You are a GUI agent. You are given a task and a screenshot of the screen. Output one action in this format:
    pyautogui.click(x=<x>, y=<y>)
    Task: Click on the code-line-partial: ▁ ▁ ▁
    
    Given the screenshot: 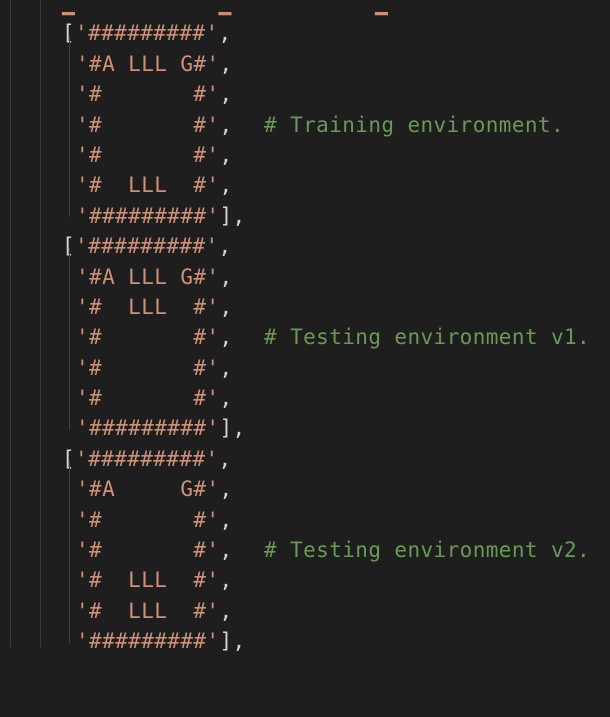 What is the action you would take?
    pyautogui.click(x=305, y=9)
    